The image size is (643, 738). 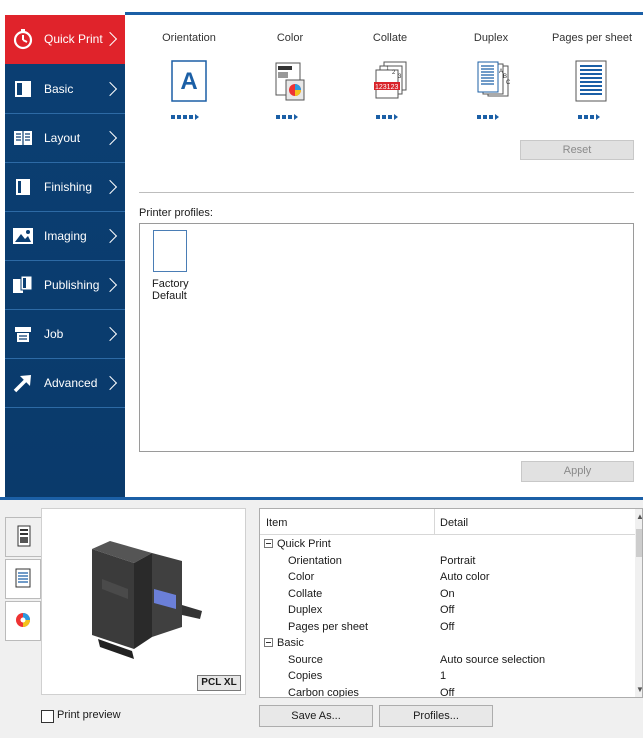 I want to click on sidebar-item-publishing: Publishing, so click(x=65, y=285).